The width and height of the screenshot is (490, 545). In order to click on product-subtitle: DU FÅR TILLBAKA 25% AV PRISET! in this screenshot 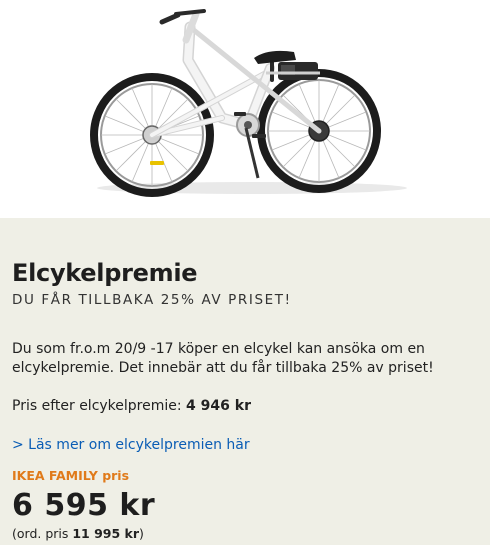, I will do `click(152, 300)`.